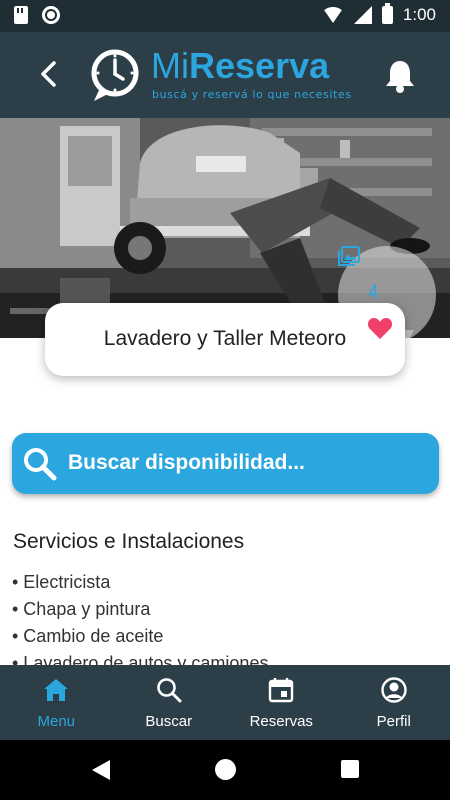 This screenshot has width=450, height=800. I want to click on status-time: 1:00, so click(419, 14).